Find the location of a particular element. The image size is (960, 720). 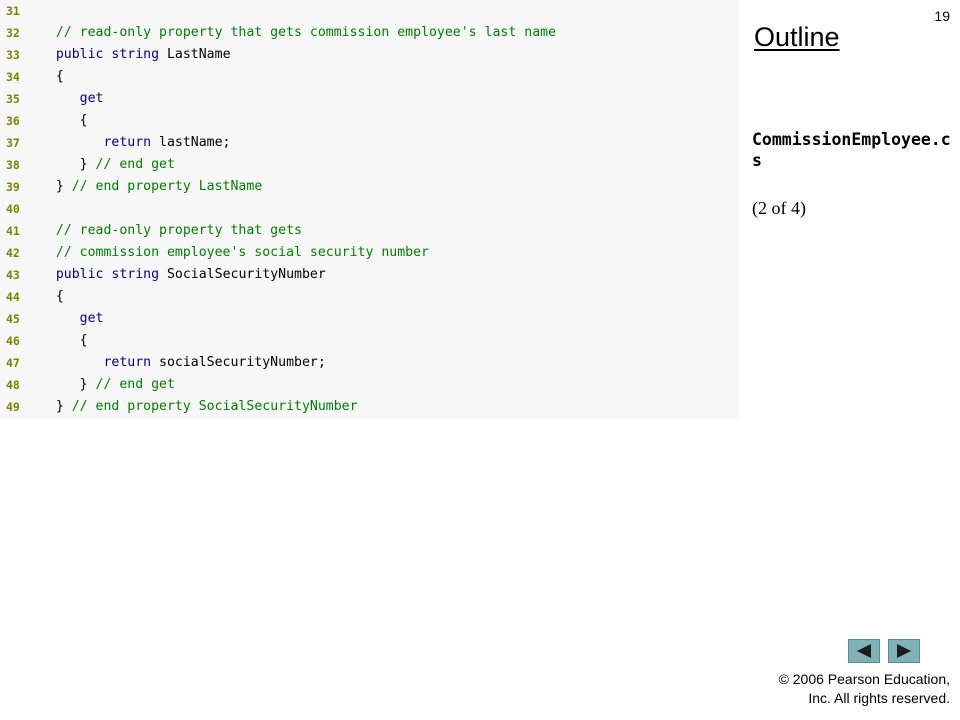

code-text: } // end property SocialSecurityNumber is located at coordinates (195, 407).